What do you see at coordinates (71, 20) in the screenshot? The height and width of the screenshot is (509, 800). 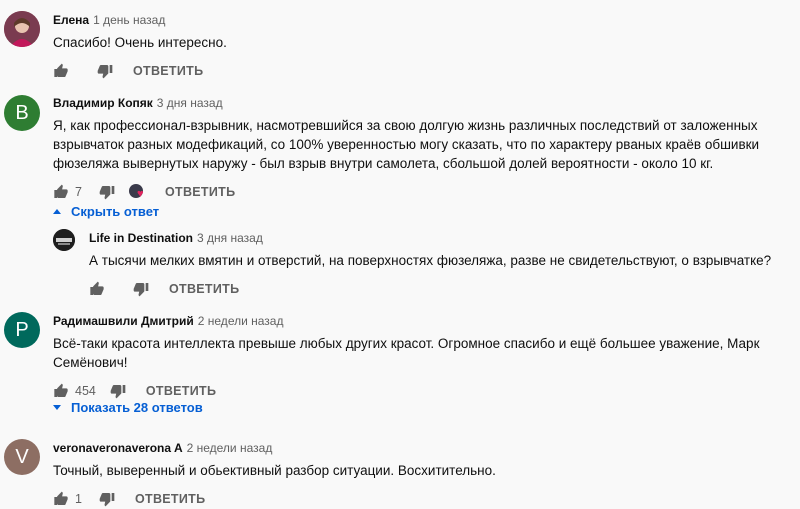 I see `comment-author: Елена` at bounding box center [71, 20].